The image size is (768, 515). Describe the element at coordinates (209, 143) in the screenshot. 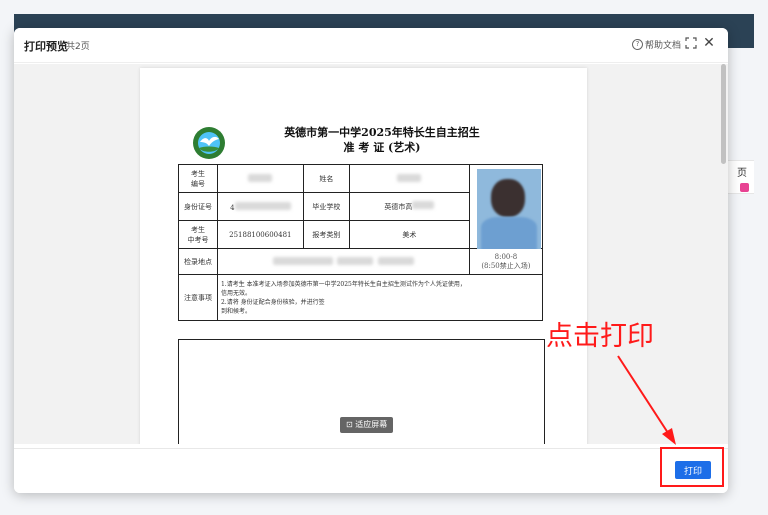

I see `school-logo-icon` at that location.